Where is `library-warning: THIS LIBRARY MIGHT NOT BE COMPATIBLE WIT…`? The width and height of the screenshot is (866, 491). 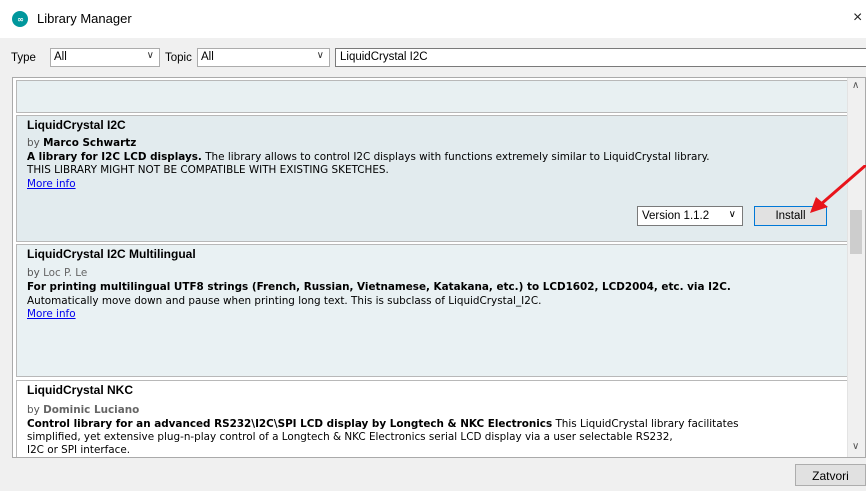 library-warning: THIS LIBRARY MIGHT NOT BE COMPATIBLE WIT… is located at coordinates (208, 170).